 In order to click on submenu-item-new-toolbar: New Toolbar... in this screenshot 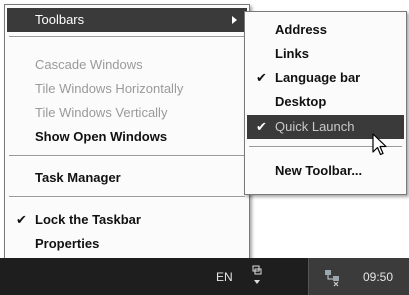, I will do `click(325, 171)`.